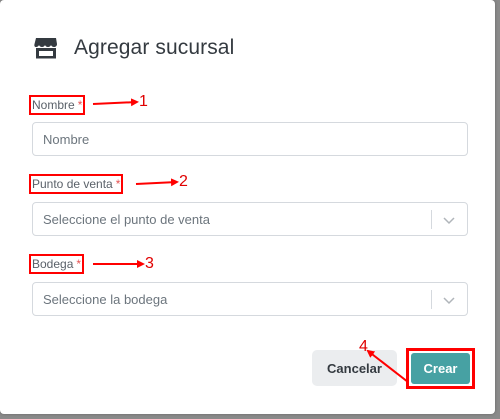  I want to click on nombre-input, so click(250, 139).